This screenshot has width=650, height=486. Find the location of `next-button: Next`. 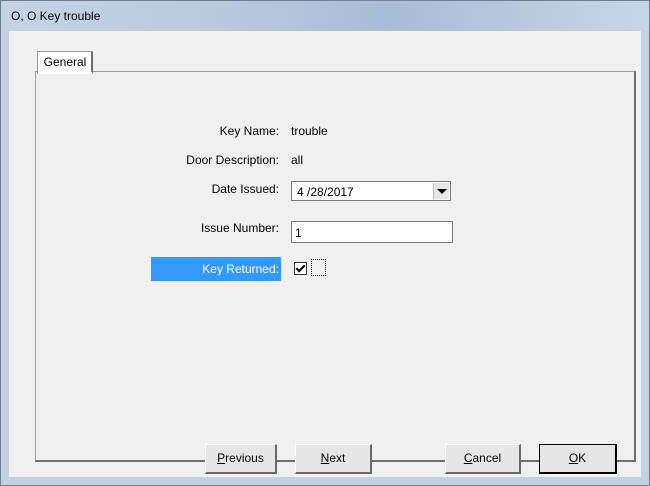

next-button: Next is located at coordinates (333, 459).